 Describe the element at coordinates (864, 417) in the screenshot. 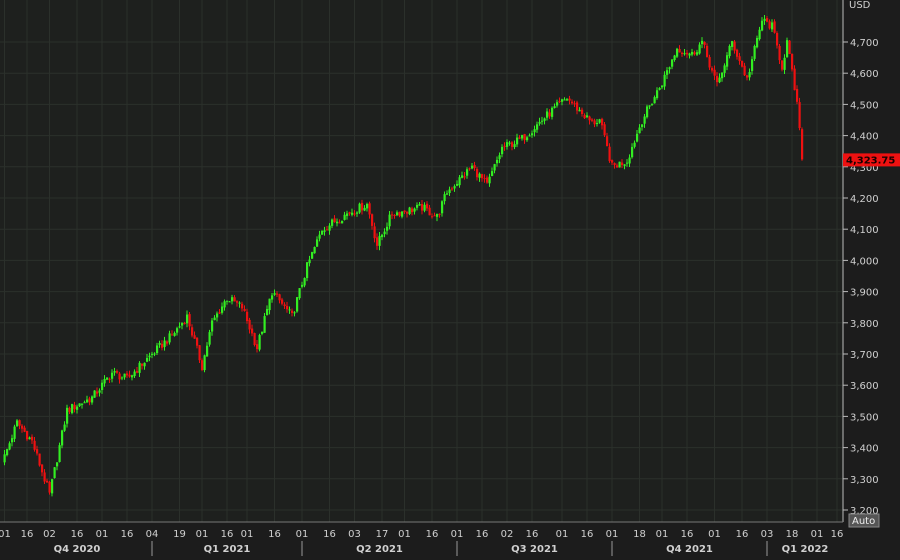

I see `y-tick-label: 3,500` at that location.